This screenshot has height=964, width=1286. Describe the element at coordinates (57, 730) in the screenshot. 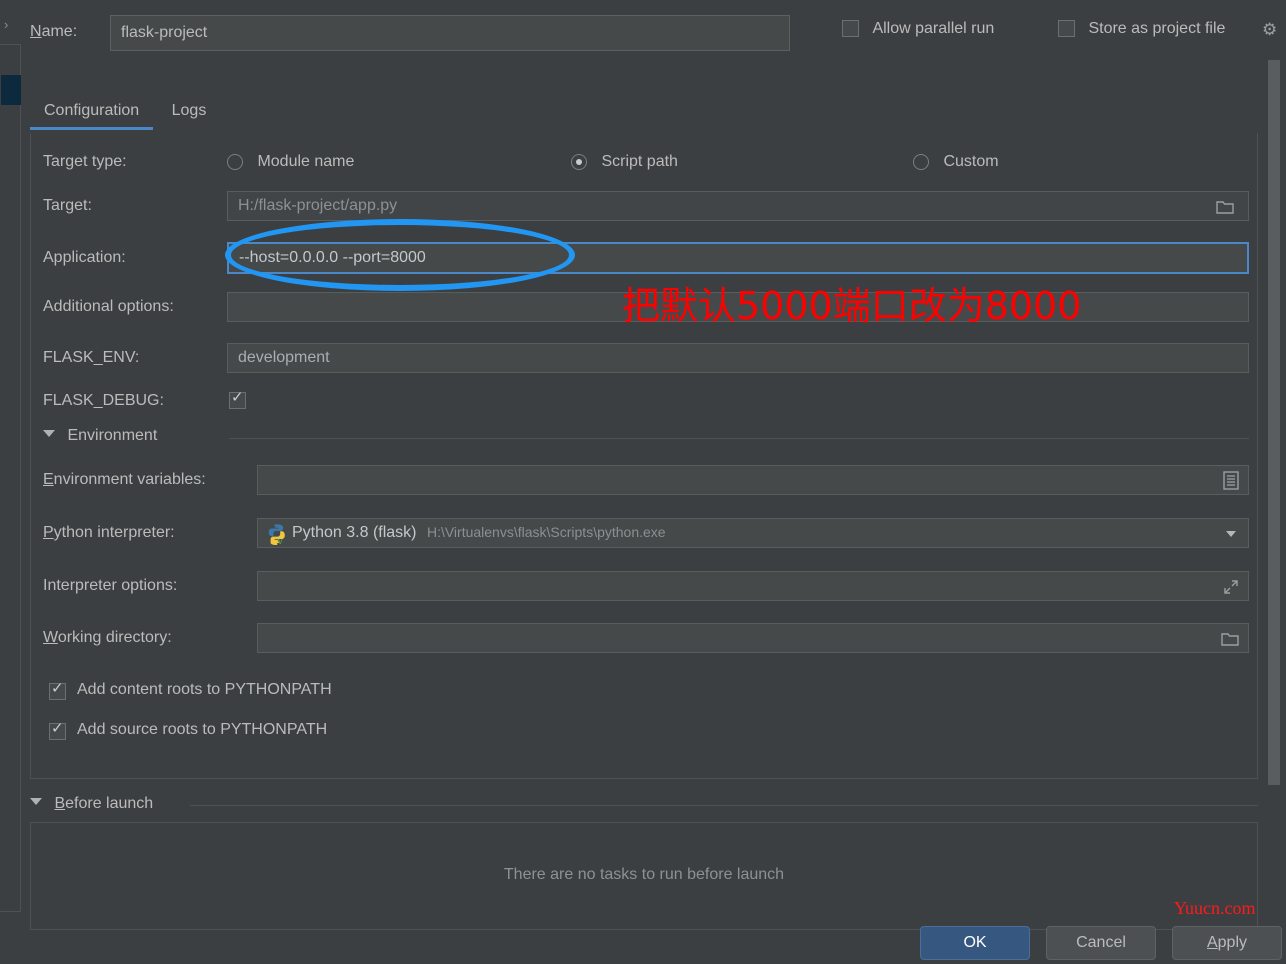

I see `add-source-roots-checkbox` at that location.